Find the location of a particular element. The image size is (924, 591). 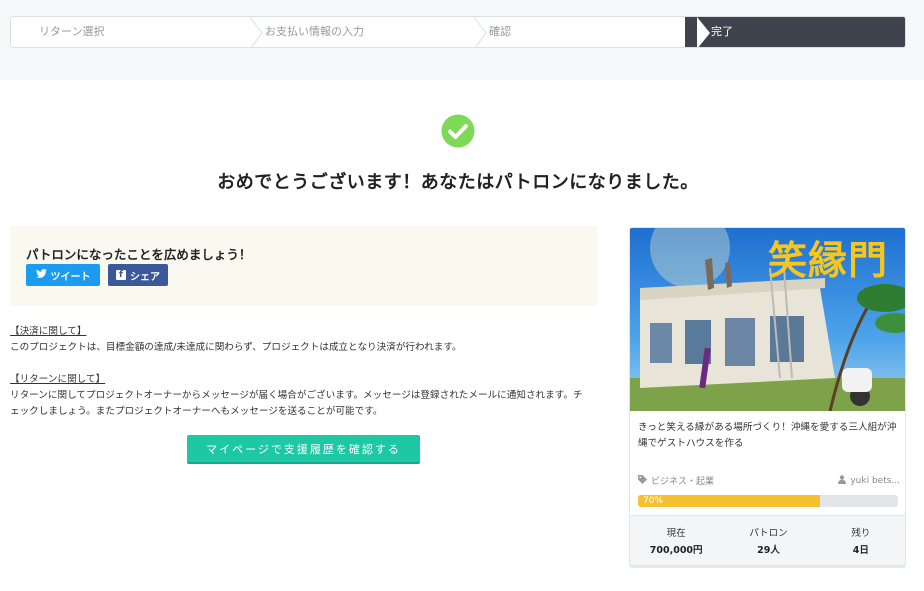

category: ビジネス・起業 is located at coordinates (676, 480).